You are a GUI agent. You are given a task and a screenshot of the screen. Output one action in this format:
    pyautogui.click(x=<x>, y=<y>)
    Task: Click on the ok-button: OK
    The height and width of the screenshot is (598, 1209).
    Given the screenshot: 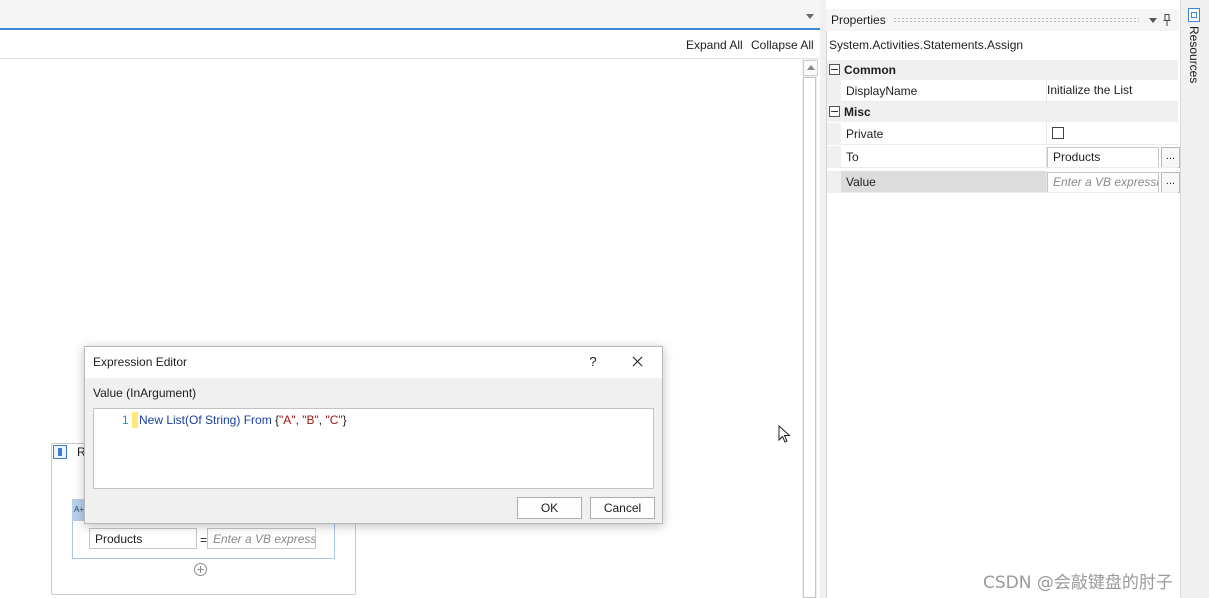 What is the action you would take?
    pyautogui.click(x=549, y=508)
    